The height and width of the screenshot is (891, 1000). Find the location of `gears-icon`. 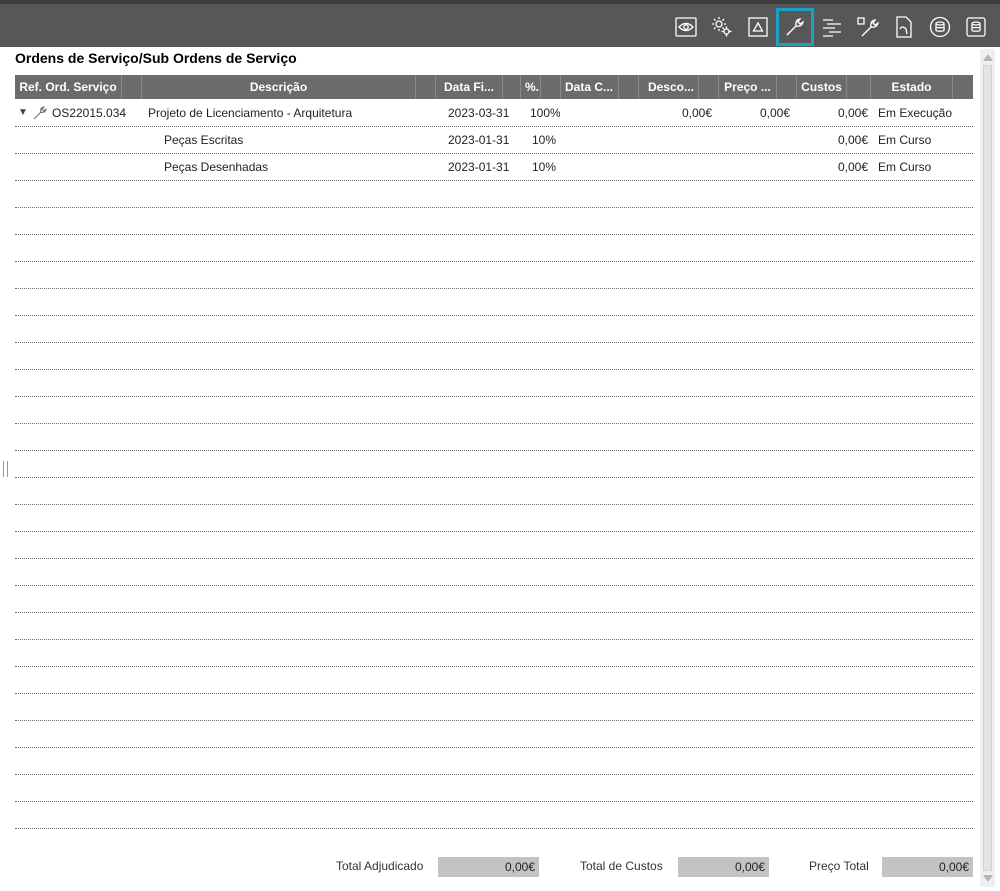

gears-icon is located at coordinates (722, 27).